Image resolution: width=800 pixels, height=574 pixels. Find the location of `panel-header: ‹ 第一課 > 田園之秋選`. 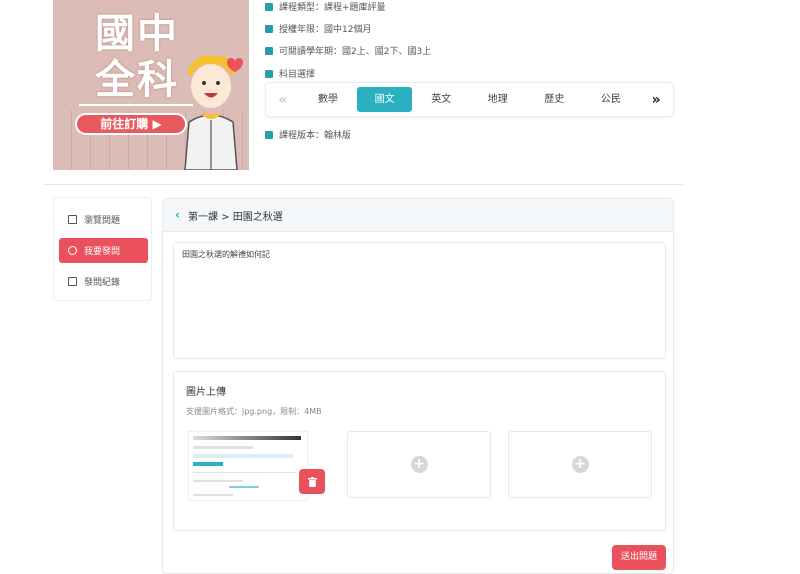

panel-header: ‹ 第一課 > 田園之秋選 is located at coordinates (418, 215).